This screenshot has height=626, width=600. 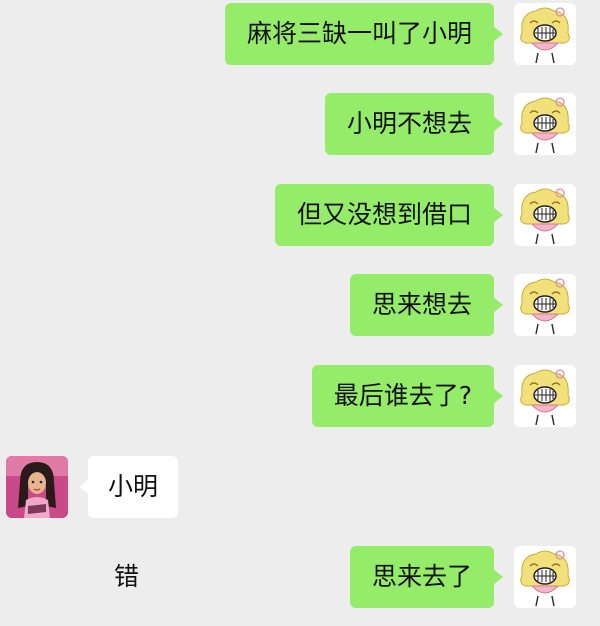 What do you see at coordinates (37, 487) in the screenshot?
I see `doll-avatar-icon` at bounding box center [37, 487].